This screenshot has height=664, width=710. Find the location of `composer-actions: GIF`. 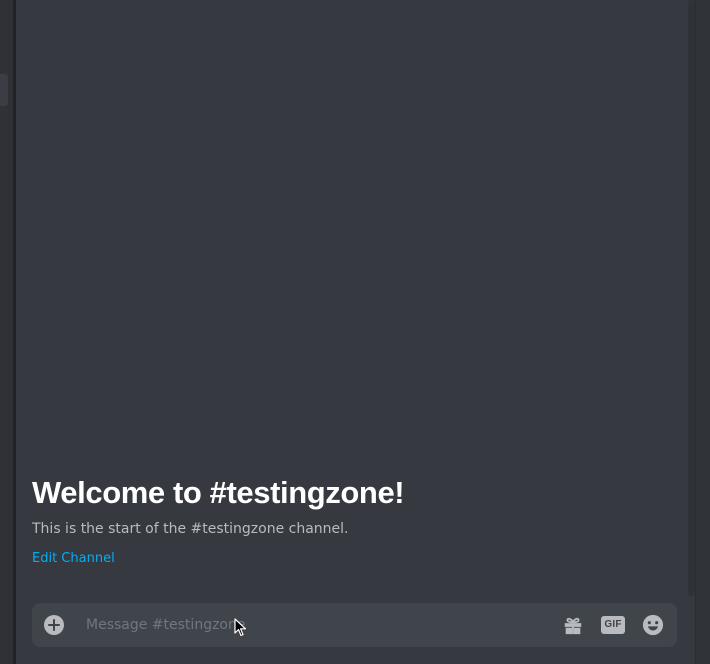

composer-actions: GIF is located at coordinates (611, 625).